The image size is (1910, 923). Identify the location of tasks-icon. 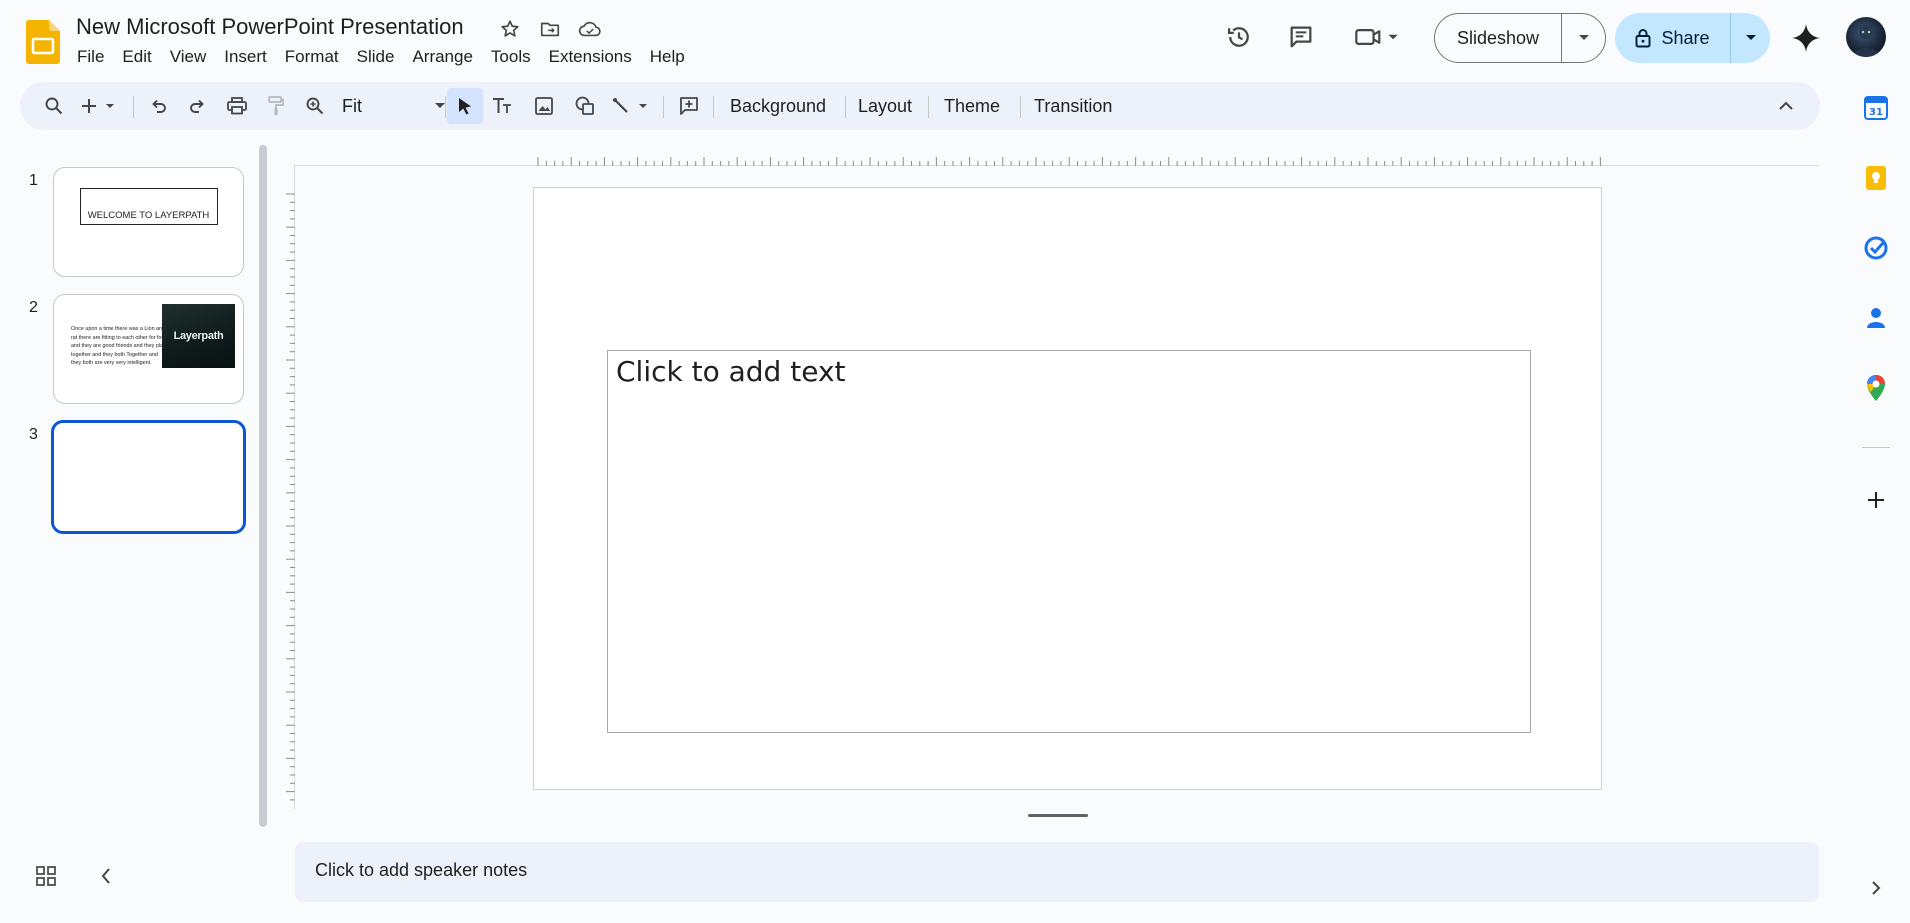
(1876, 248).